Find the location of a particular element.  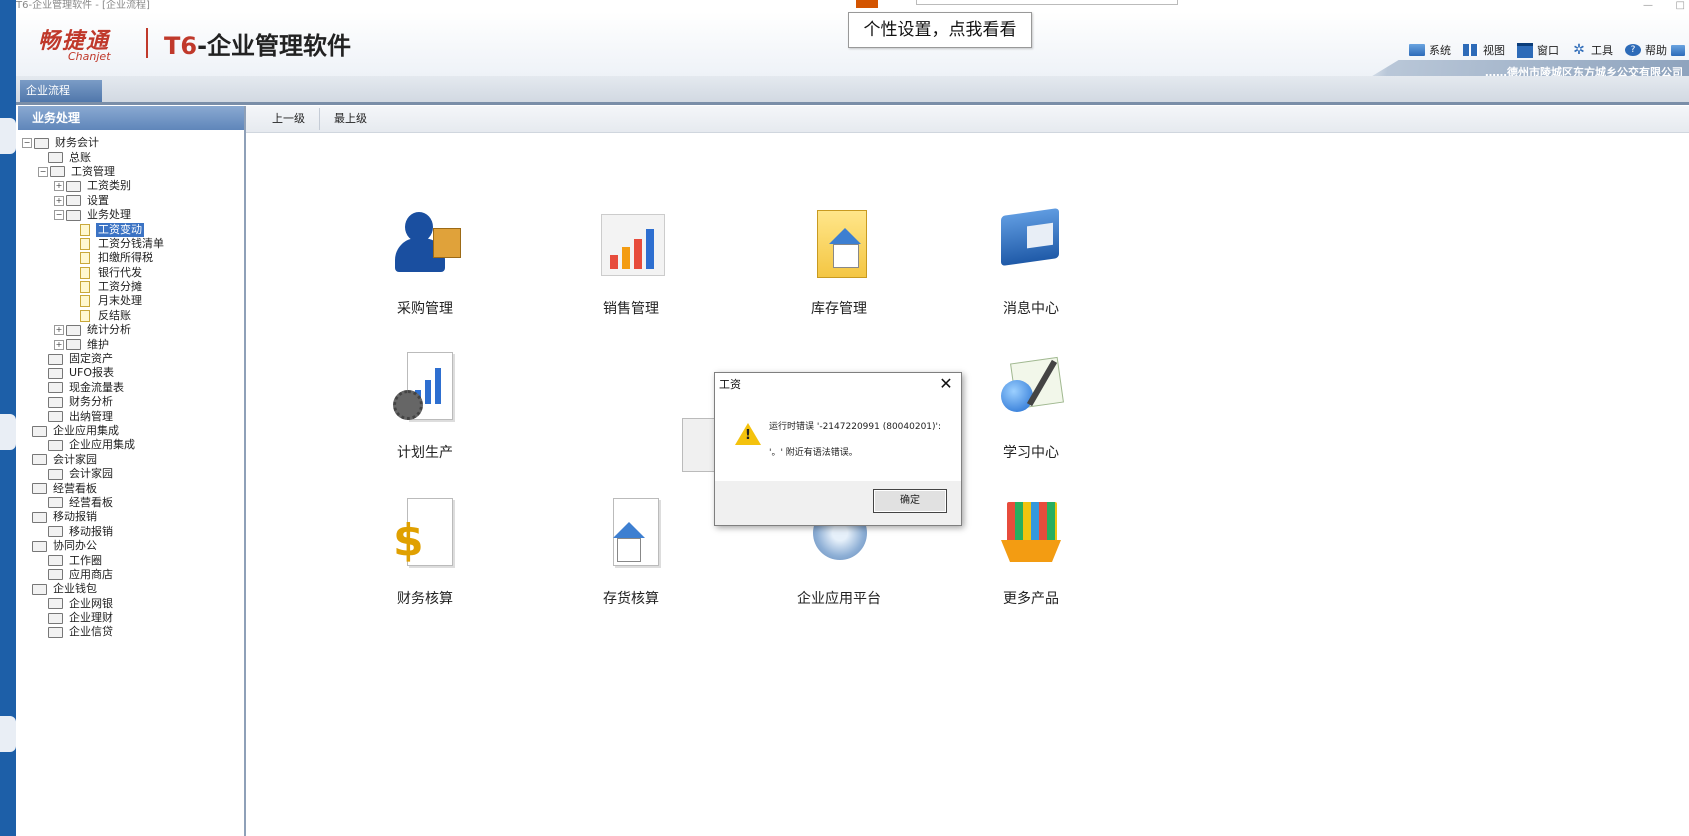

top-input-bar is located at coordinates (1047, 2).